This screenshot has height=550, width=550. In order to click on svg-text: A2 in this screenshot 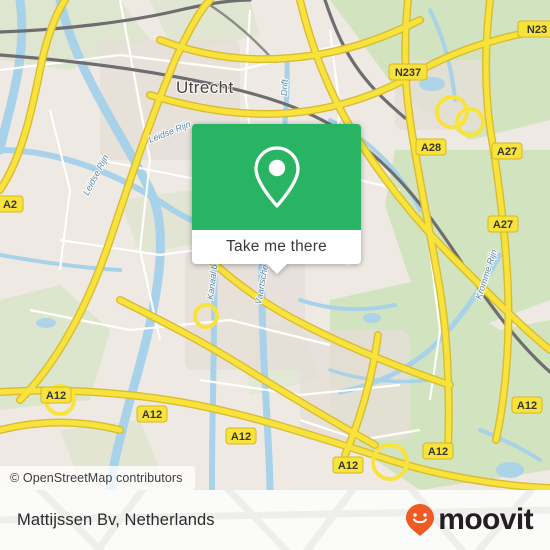, I will do `click(10, 205)`.